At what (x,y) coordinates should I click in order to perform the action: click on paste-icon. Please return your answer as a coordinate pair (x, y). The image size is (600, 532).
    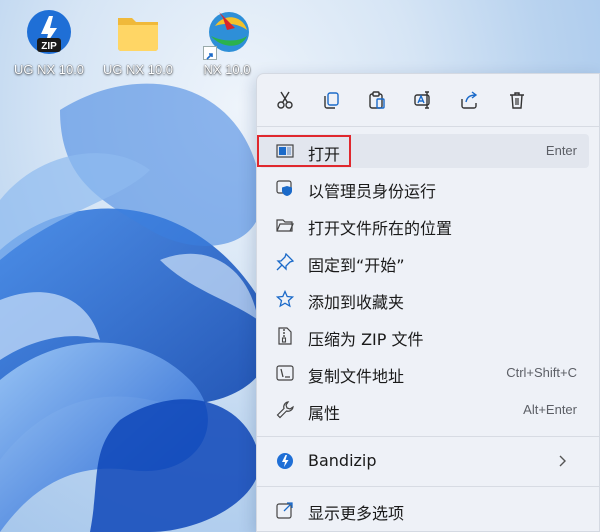
    Looking at the image, I should click on (377, 100).